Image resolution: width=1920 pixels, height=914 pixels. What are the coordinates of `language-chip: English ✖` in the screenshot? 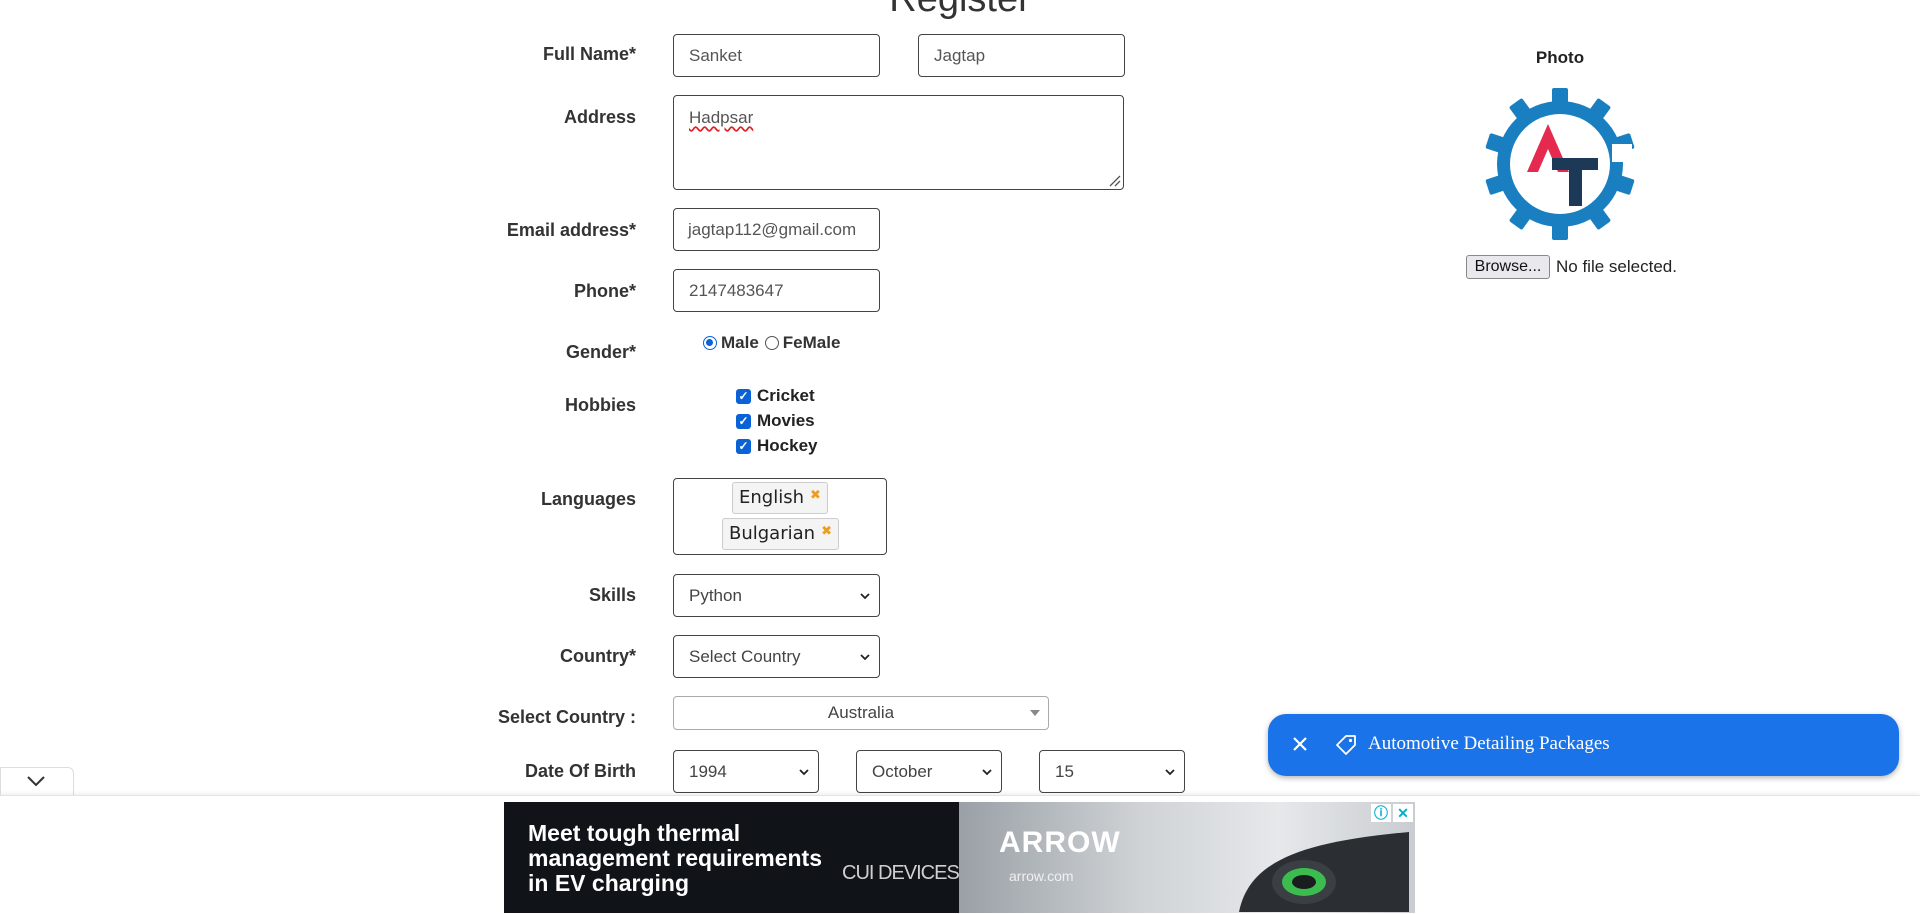 It's located at (780, 498).